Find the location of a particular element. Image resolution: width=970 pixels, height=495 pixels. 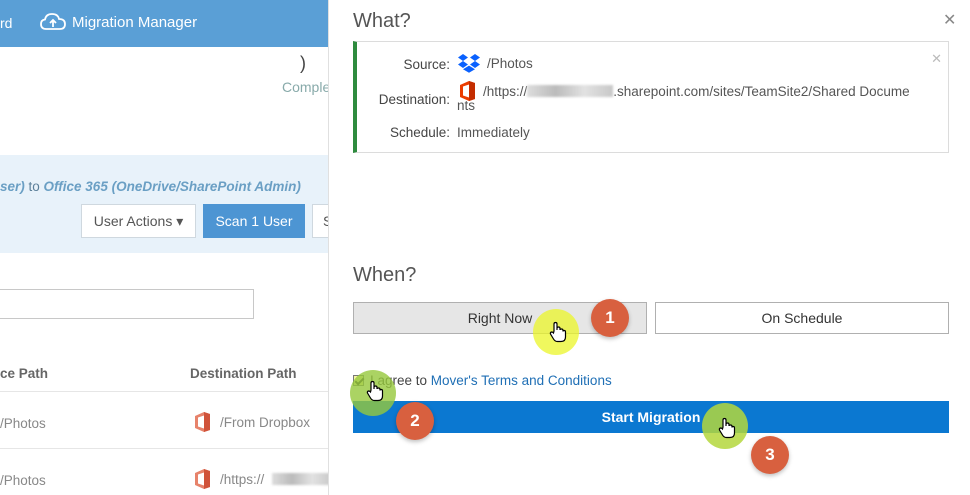

source-label: Source: is located at coordinates (426, 64).